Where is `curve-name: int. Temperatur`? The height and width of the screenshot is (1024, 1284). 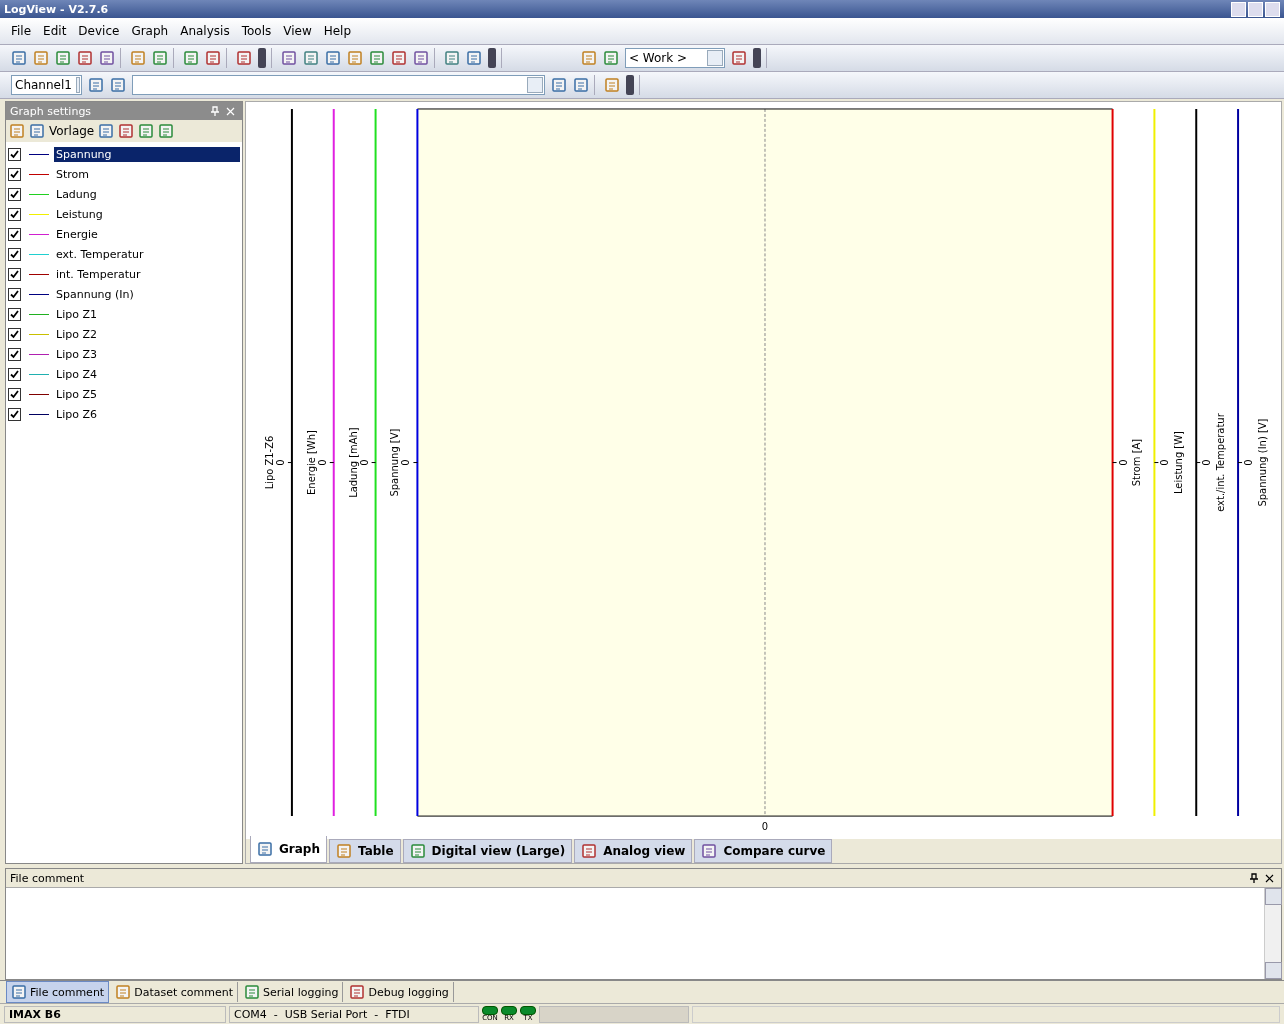
curve-name: int. Temperatur is located at coordinates (98, 274).